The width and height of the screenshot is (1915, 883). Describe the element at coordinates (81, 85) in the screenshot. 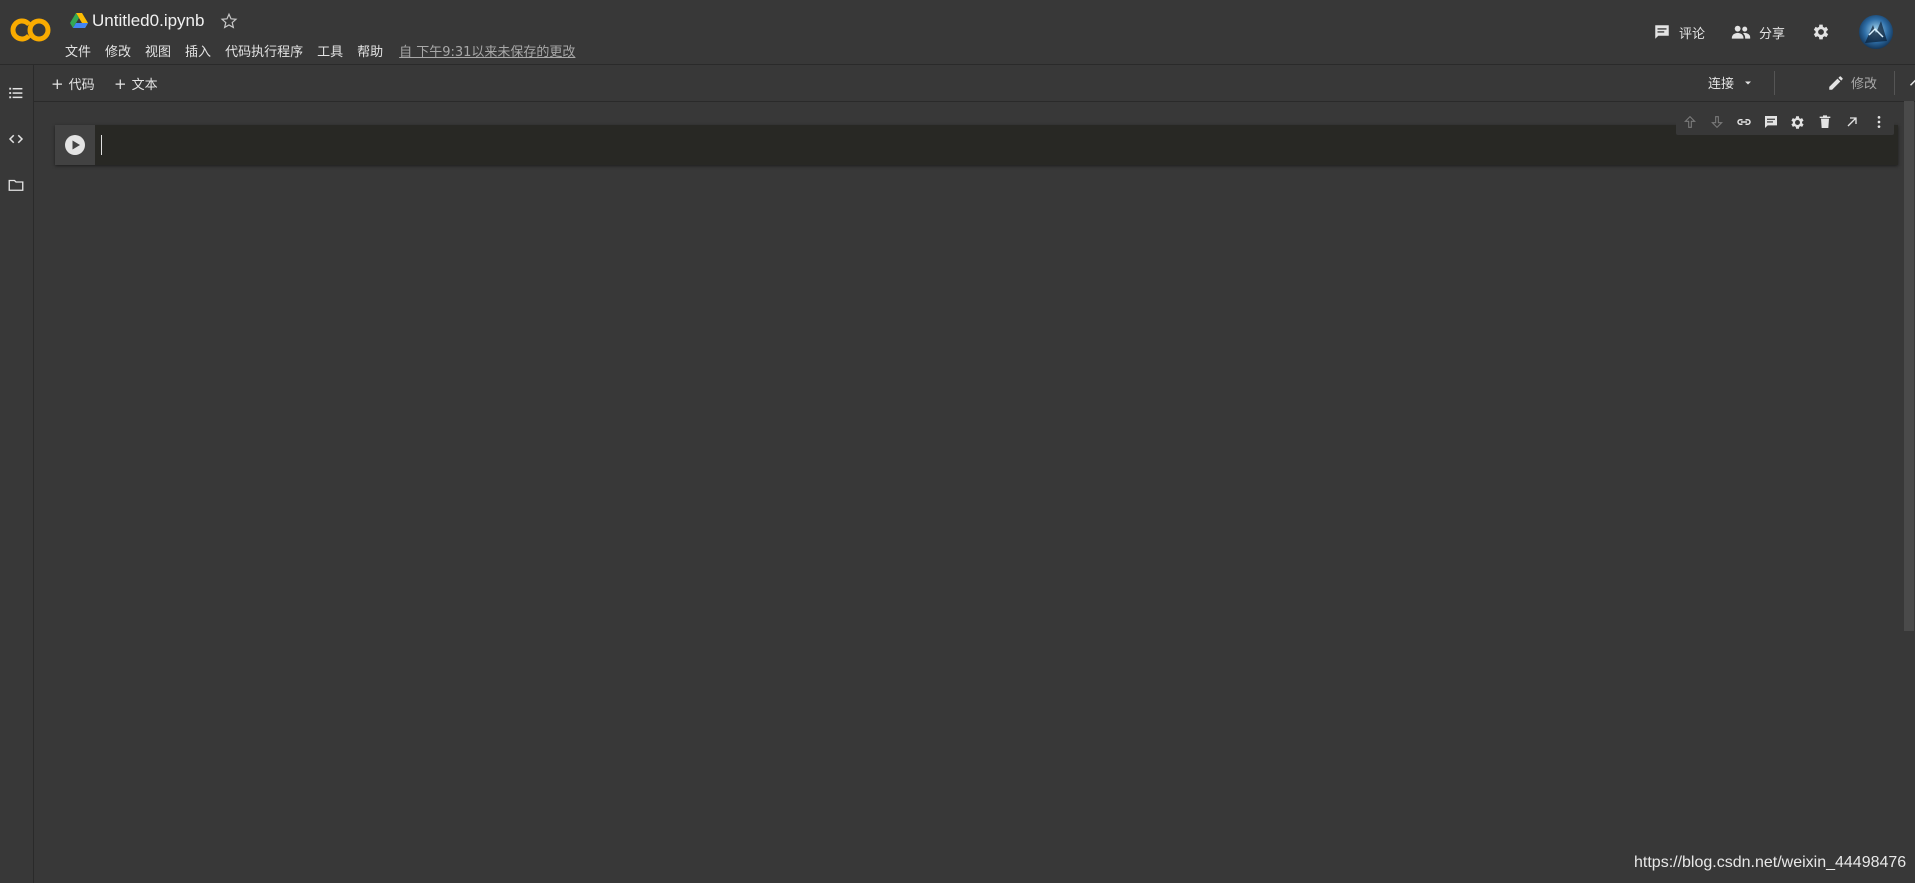

I see `add-code-label: 代码` at that location.